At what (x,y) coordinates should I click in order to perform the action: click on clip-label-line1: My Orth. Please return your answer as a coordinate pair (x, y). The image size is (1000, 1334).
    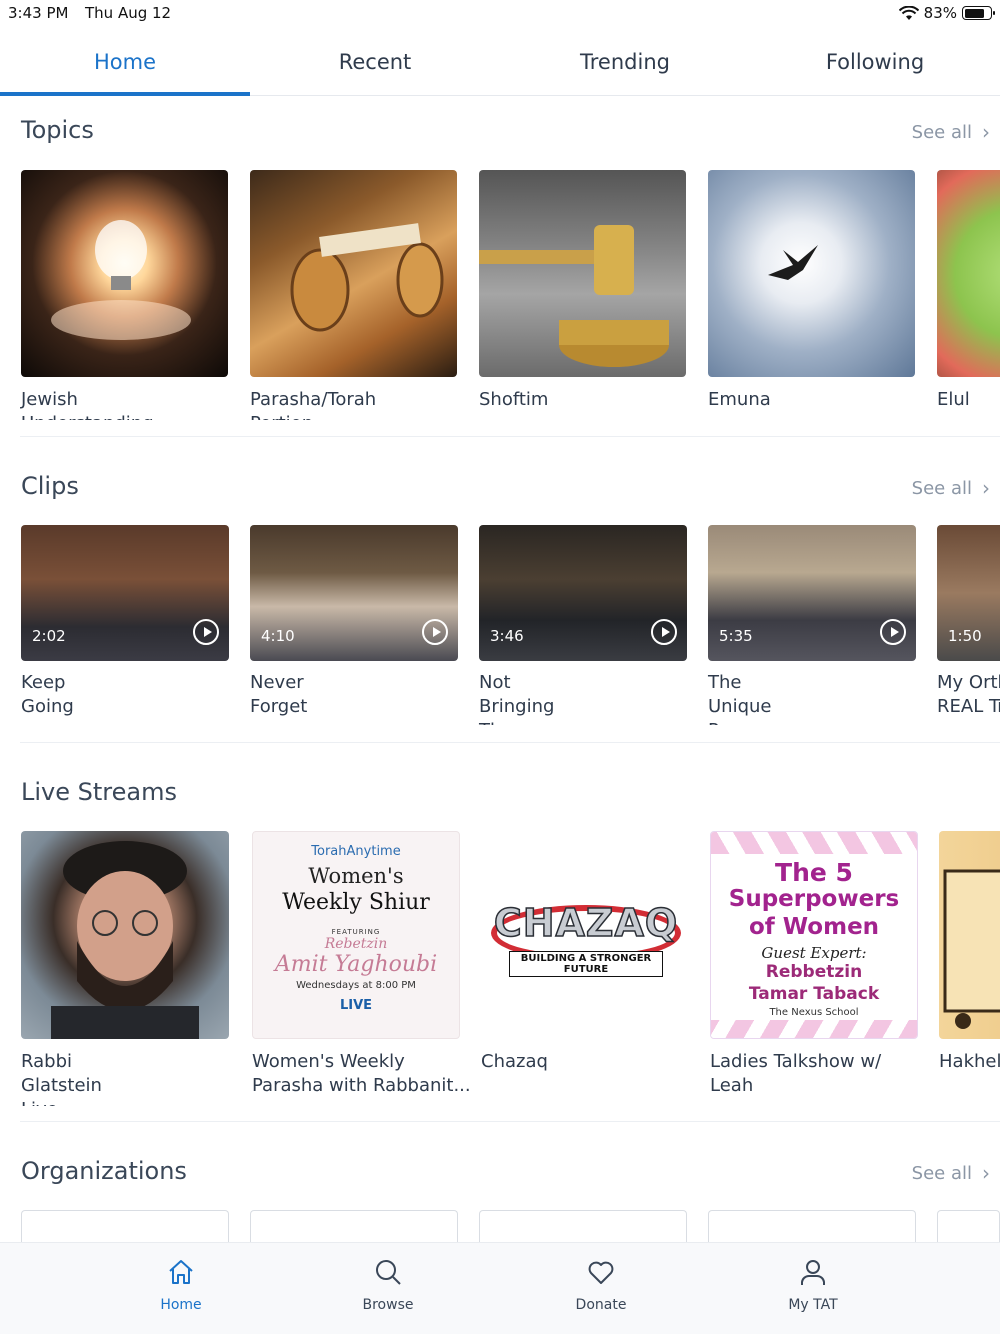
    Looking at the image, I should click on (968, 682).